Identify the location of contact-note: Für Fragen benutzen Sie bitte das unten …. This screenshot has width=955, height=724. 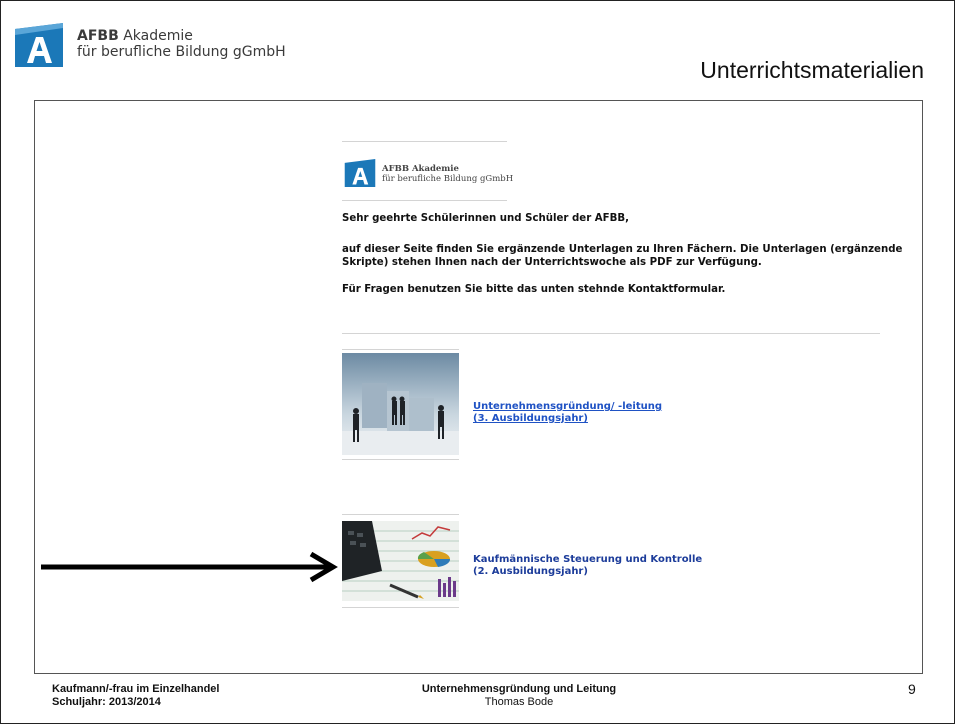
(534, 289).